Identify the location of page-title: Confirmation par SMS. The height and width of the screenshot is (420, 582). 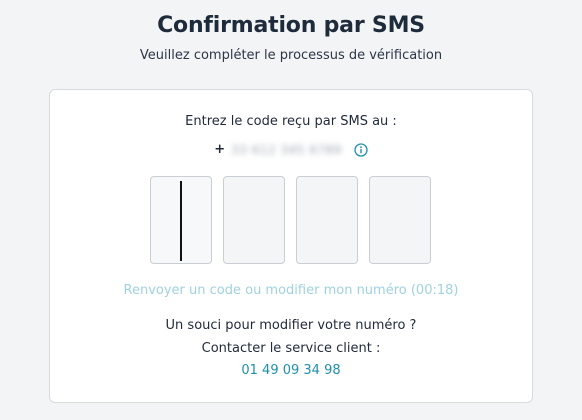
(291, 25).